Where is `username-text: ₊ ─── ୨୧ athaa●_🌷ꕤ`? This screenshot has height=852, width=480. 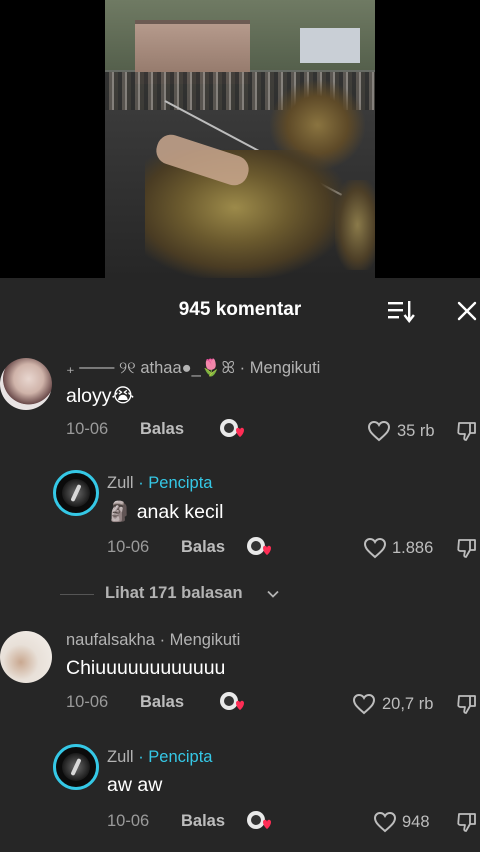
username-text: ₊ ─── ୨୧ athaa●_🌷ꕤ is located at coordinates (150, 368).